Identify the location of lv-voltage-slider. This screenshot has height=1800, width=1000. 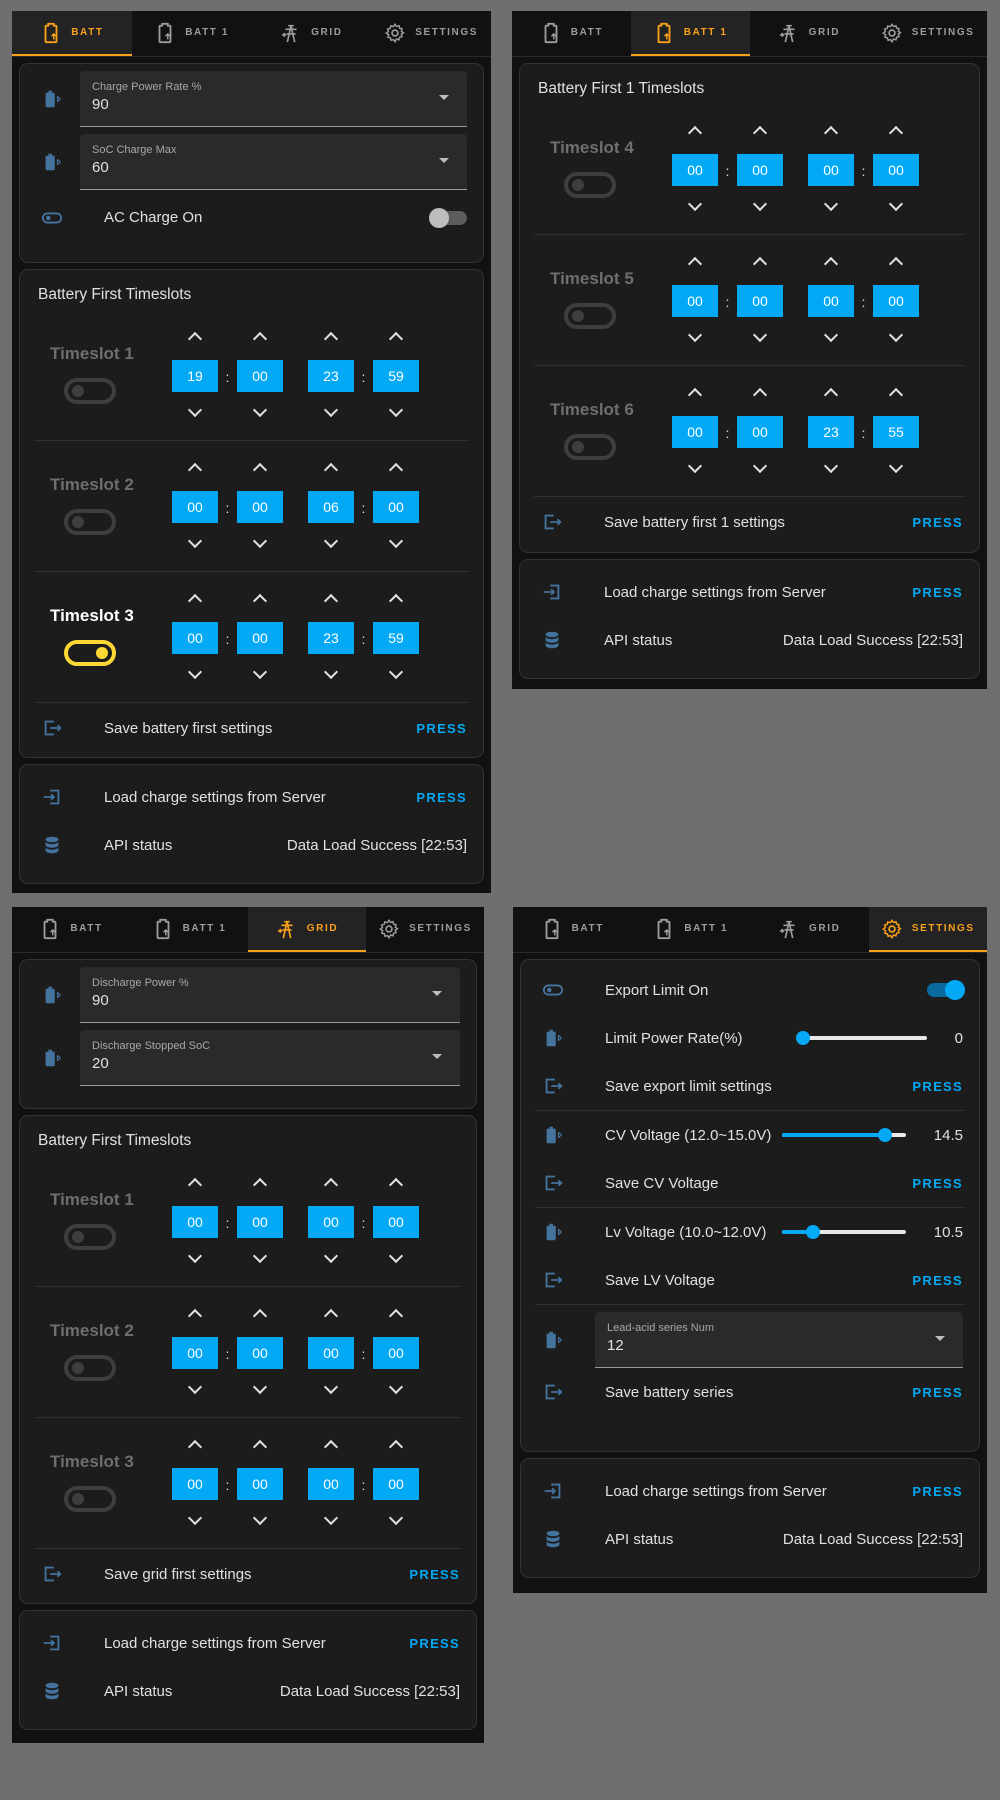
(843, 1232).